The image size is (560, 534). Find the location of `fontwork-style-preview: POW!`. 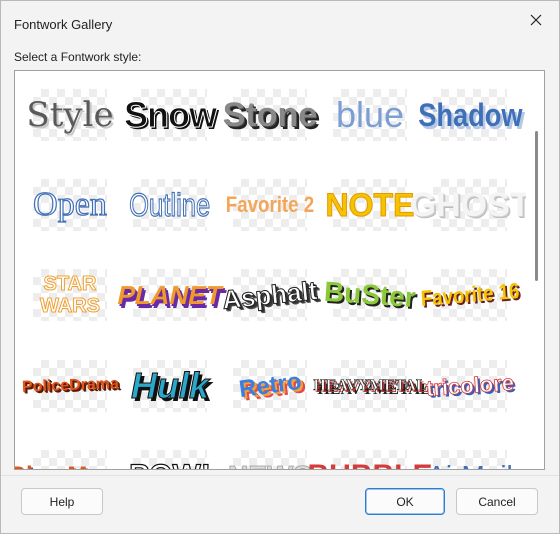

fontwork-style-preview: POW! is located at coordinates (170, 464).